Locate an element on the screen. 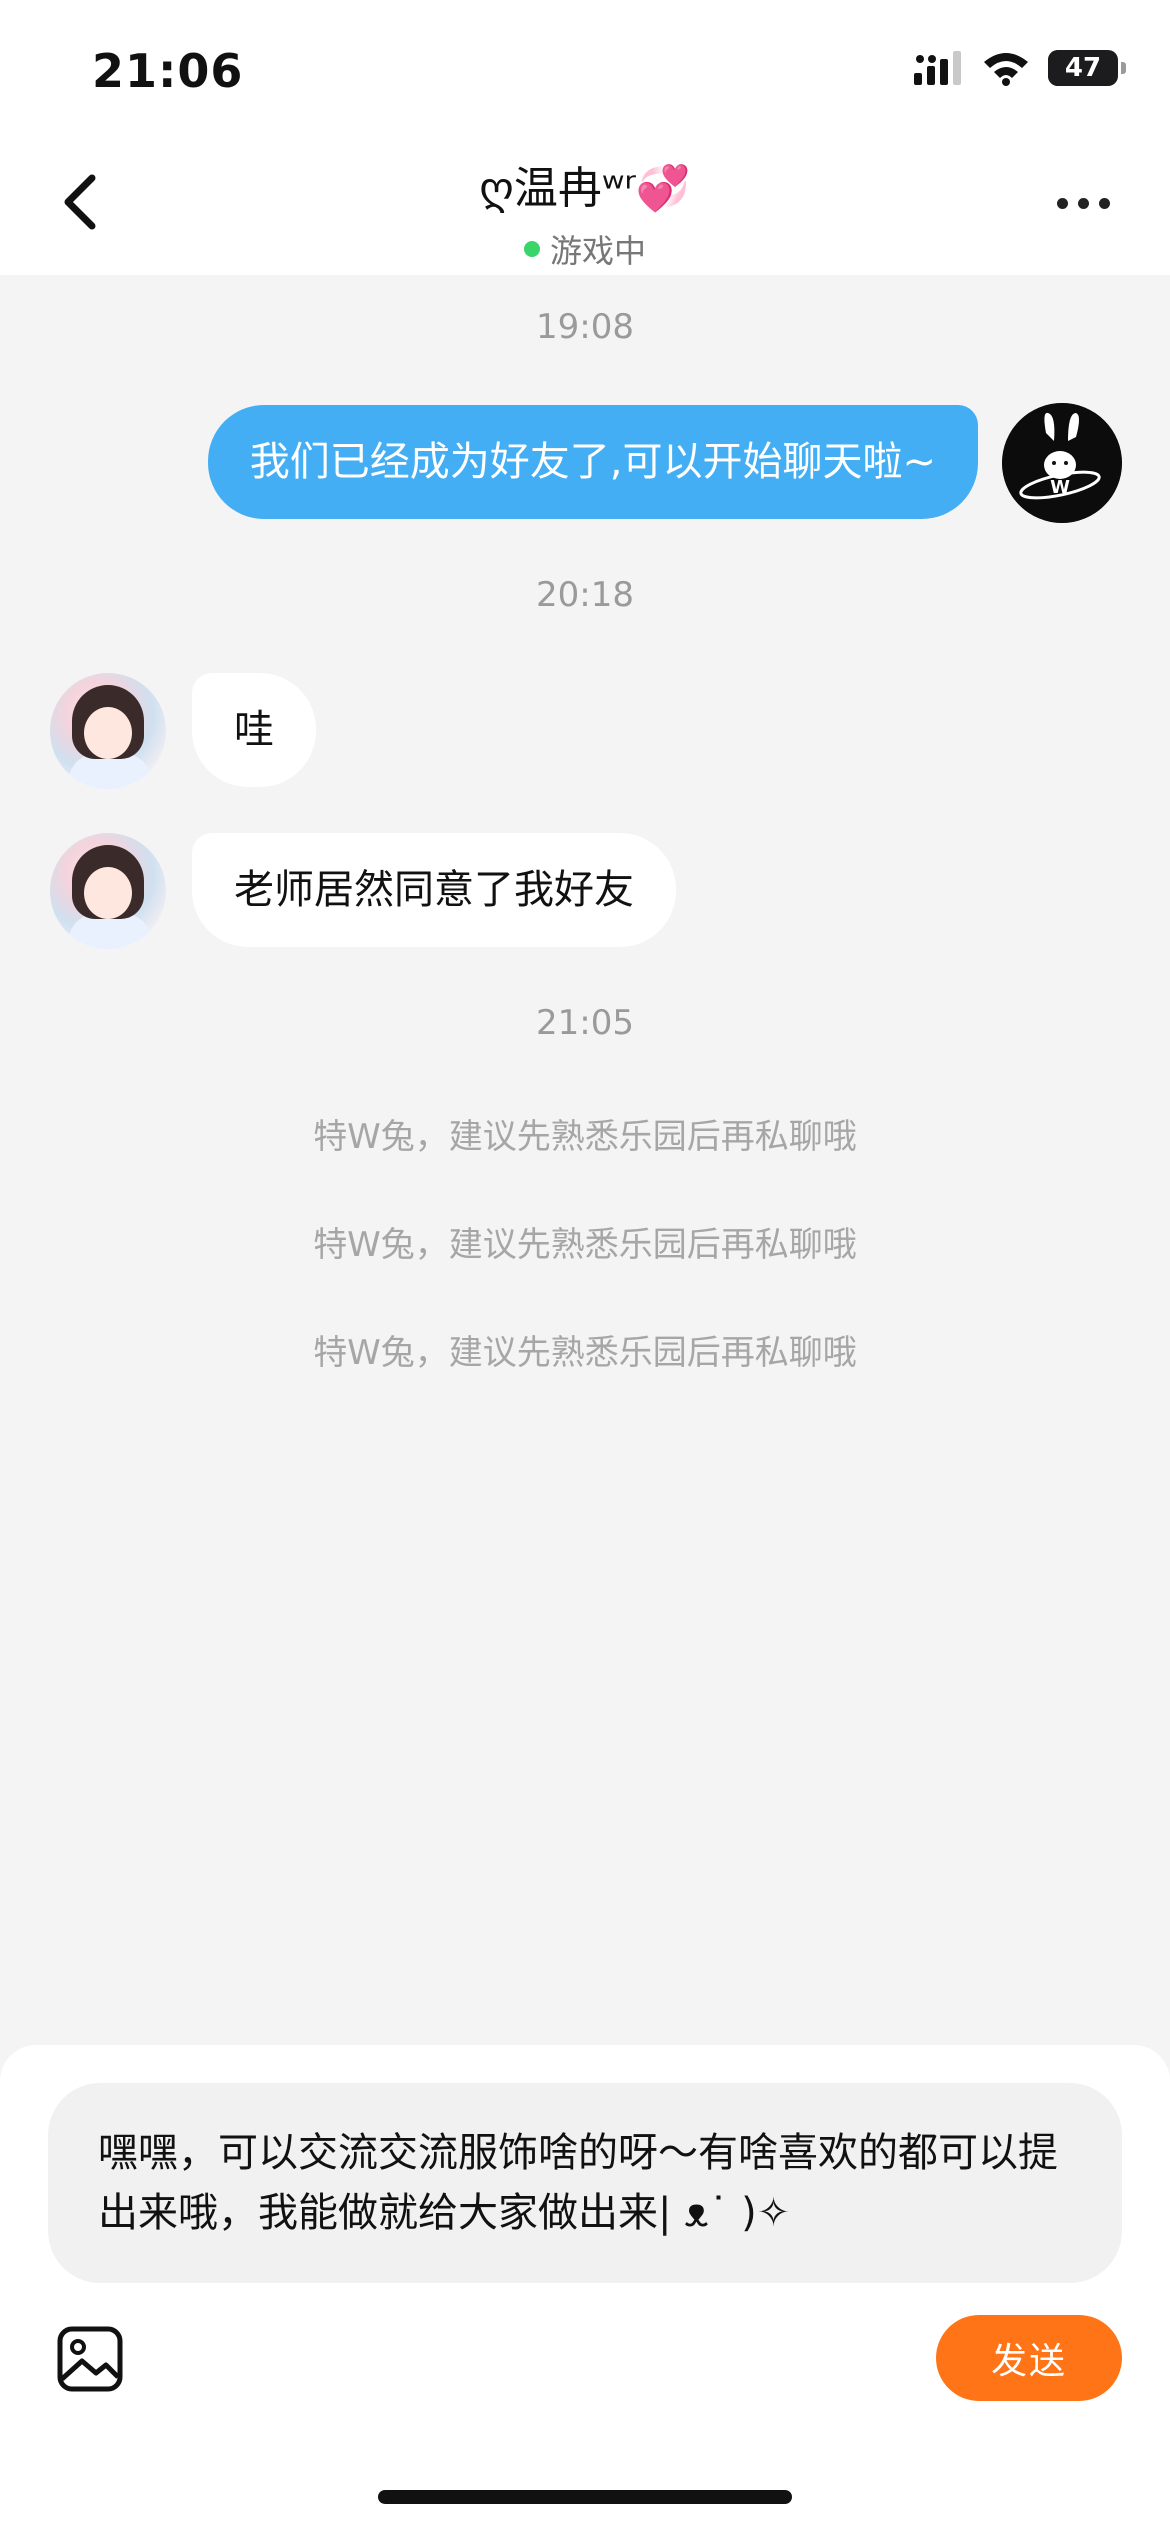 The width and height of the screenshot is (1170, 2532). incoming-message: 老师居然同意了我好友 is located at coordinates (434, 890).